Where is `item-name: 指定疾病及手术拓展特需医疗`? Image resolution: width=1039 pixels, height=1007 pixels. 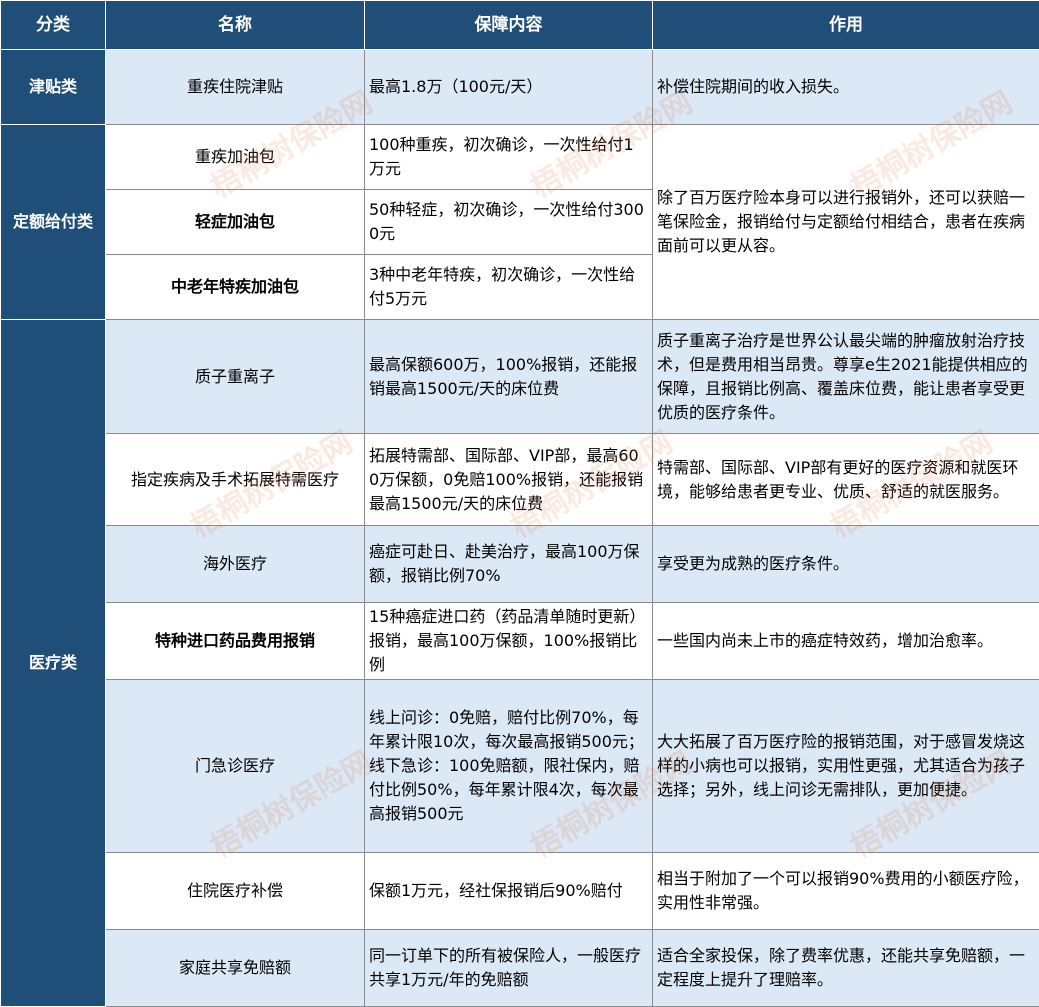 item-name: 指定疾病及手术拓展特需医疗 is located at coordinates (235, 479).